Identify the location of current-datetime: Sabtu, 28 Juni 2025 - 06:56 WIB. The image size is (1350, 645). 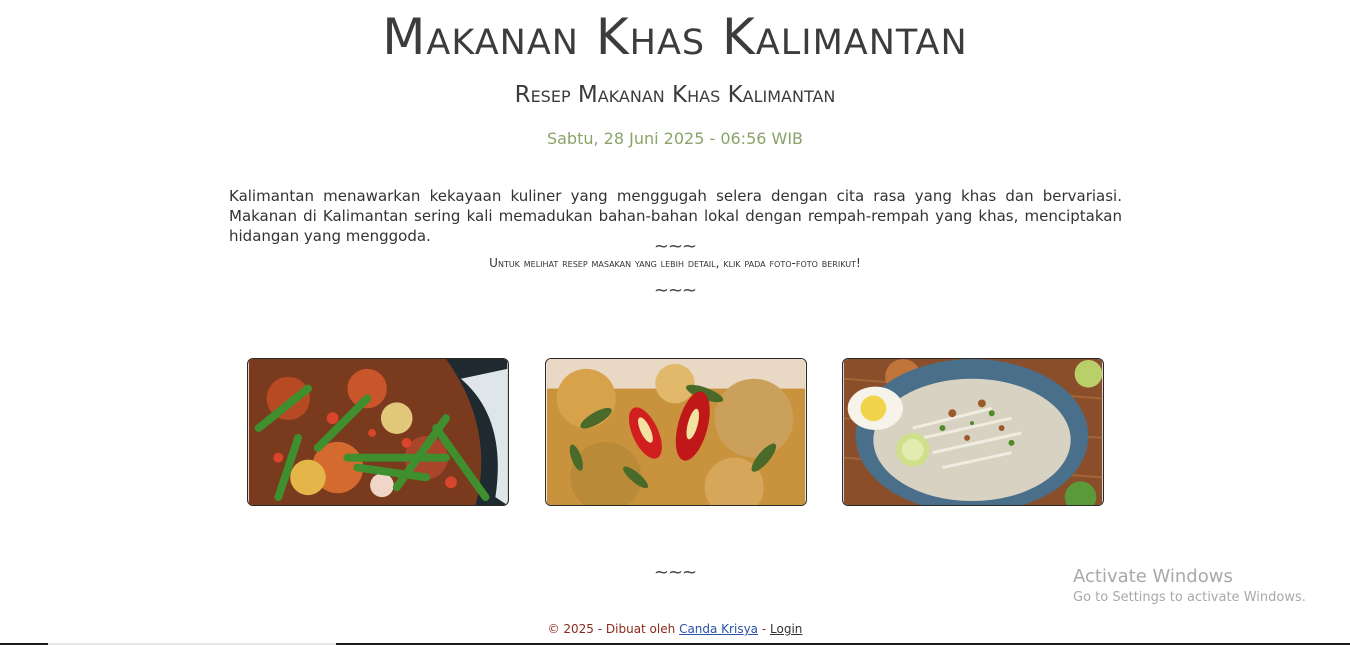
(675, 138).